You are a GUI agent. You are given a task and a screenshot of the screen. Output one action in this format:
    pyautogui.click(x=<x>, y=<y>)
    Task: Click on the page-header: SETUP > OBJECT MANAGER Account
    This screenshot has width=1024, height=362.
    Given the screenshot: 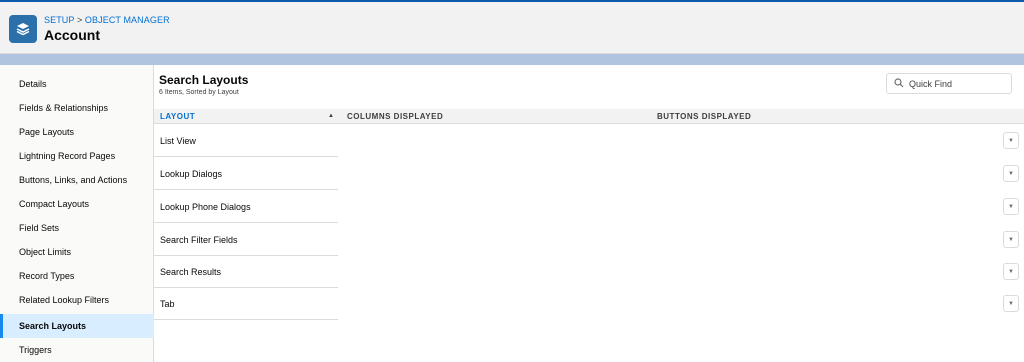 What is the action you would take?
    pyautogui.click(x=512, y=28)
    